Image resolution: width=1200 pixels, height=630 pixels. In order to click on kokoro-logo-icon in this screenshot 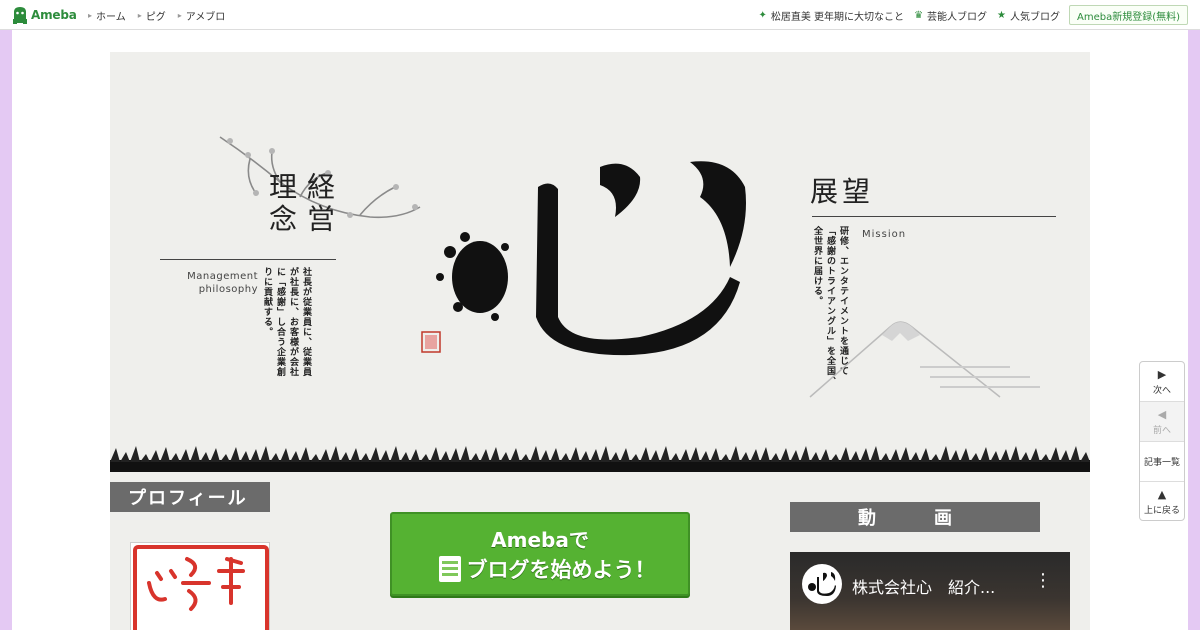, I will do `click(822, 584)`.